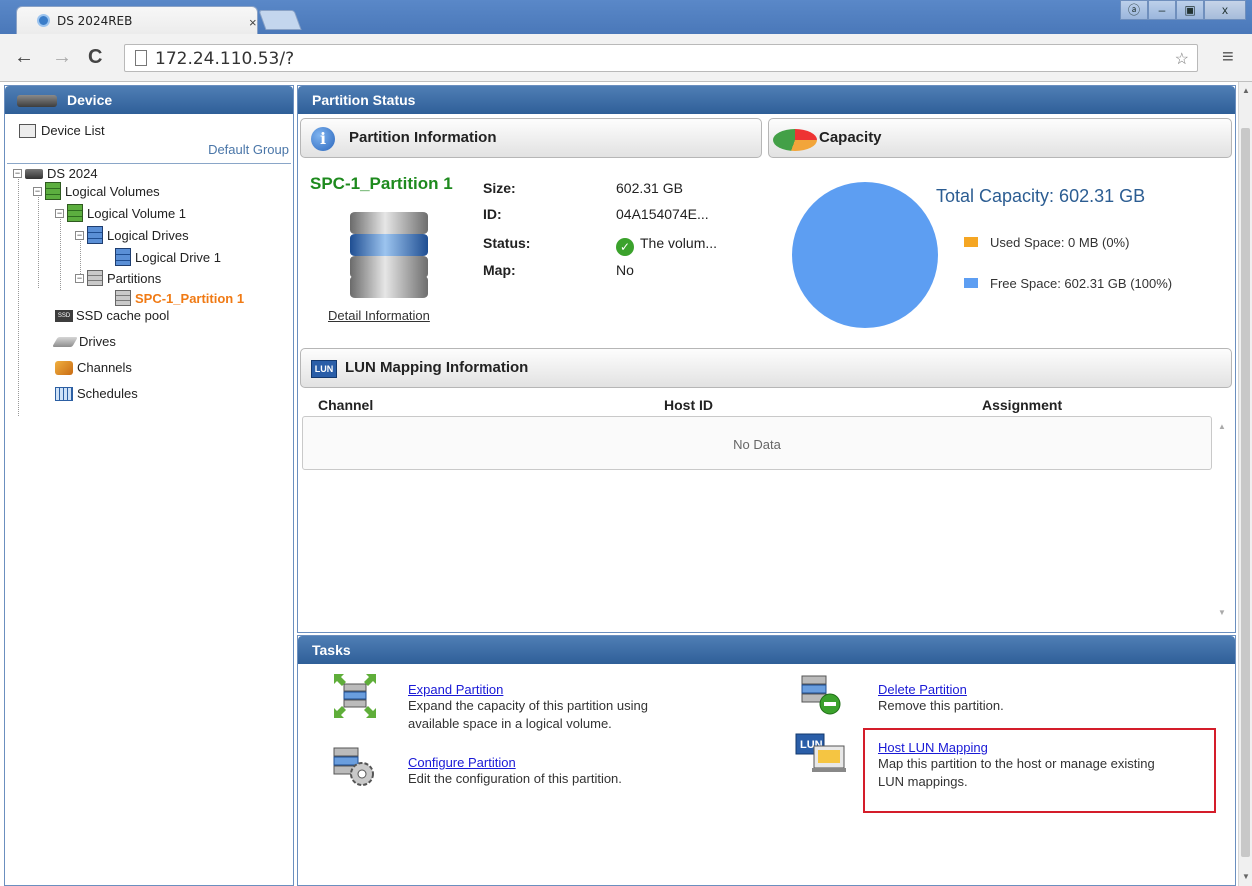 Image resolution: width=1252 pixels, height=886 pixels. I want to click on tree-node-logical-drives: − Logical Drives, so click(132, 235).